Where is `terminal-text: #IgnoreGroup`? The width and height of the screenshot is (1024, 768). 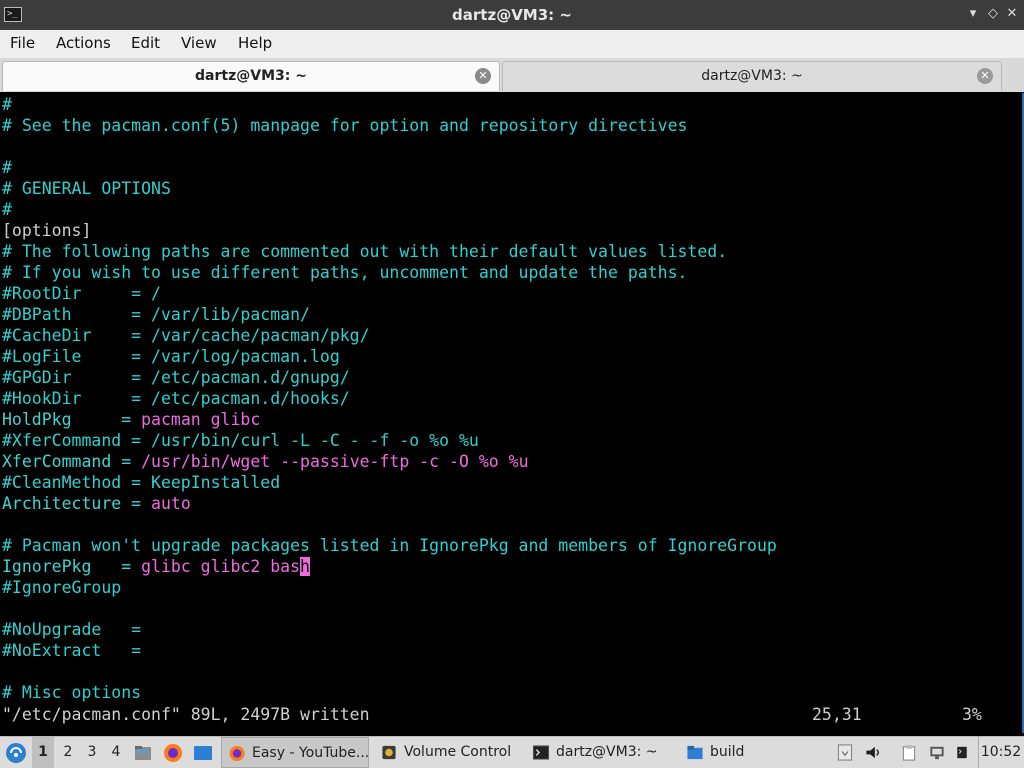 terminal-text: #IgnoreGroup is located at coordinates (62, 587).